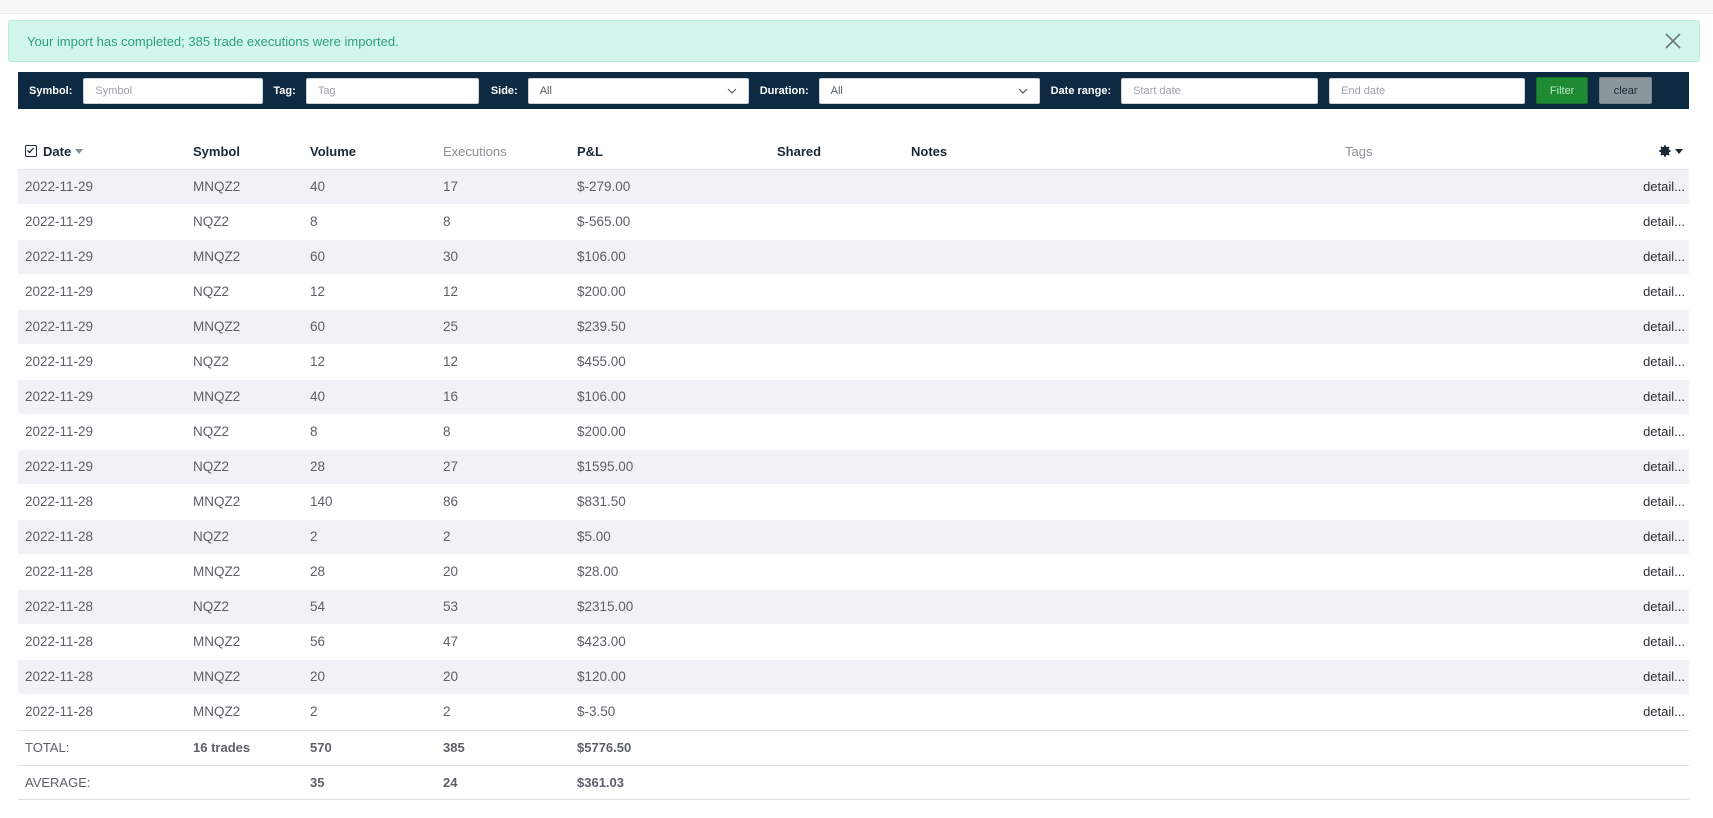  What do you see at coordinates (318, 361) in the screenshot?
I see `row-volume: 12` at bounding box center [318, 361].